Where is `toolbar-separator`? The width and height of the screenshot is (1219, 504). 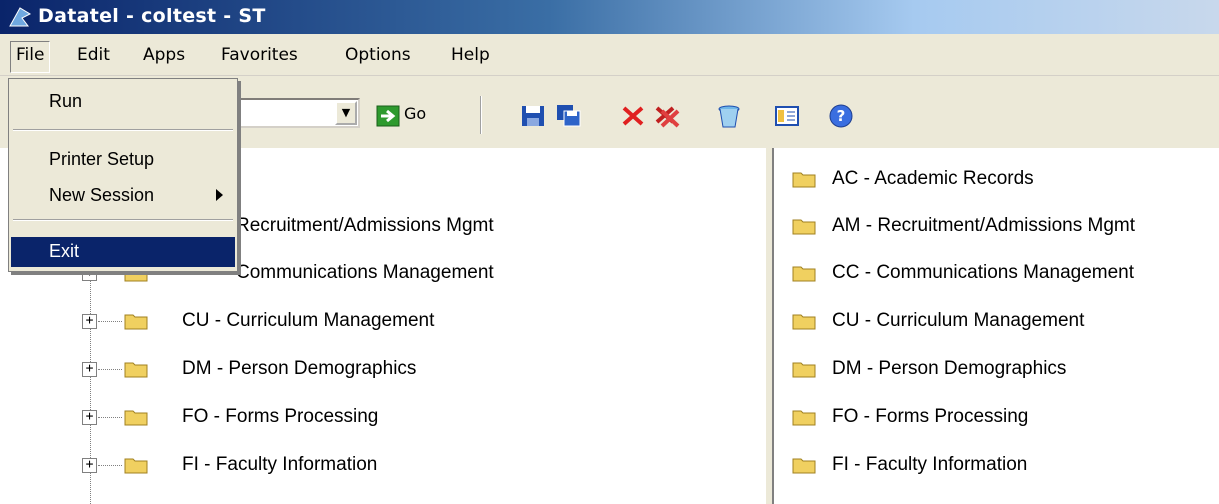 toolbar-separator is located at coordinates (481, 115).